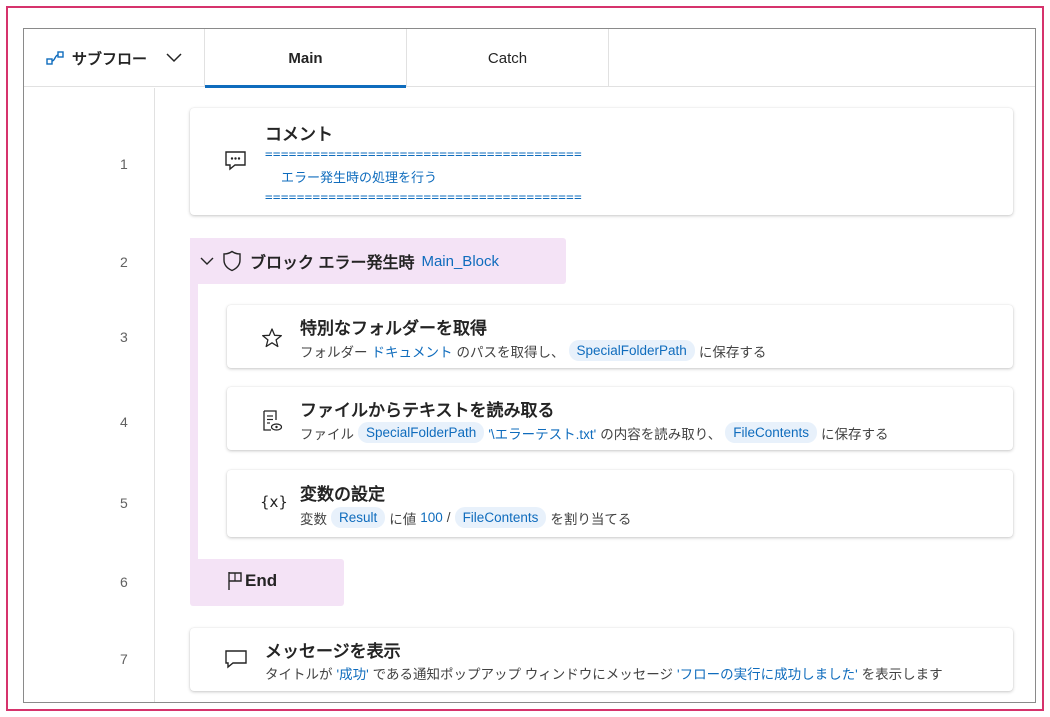 The height and width of the screenshot is (717, 1050). What do you see at coordinates (333, 651) in the screenshot?
I see `step-title: メッセージを表示` at bounding box center [333, 651].